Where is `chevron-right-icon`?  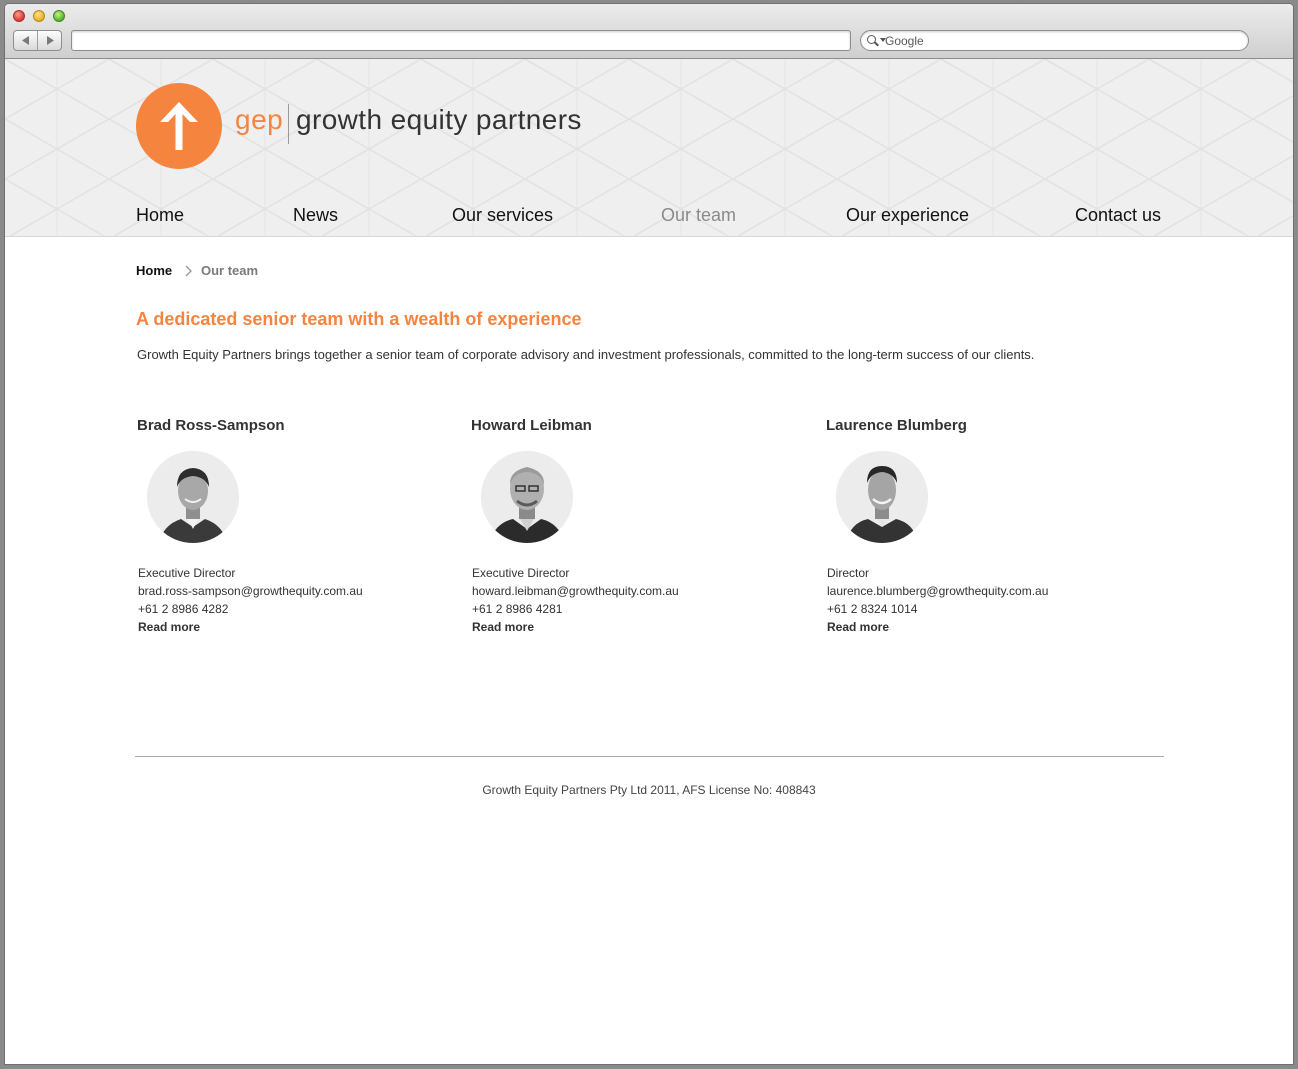 chevron-right-icon is located at coordinates (188, 271).